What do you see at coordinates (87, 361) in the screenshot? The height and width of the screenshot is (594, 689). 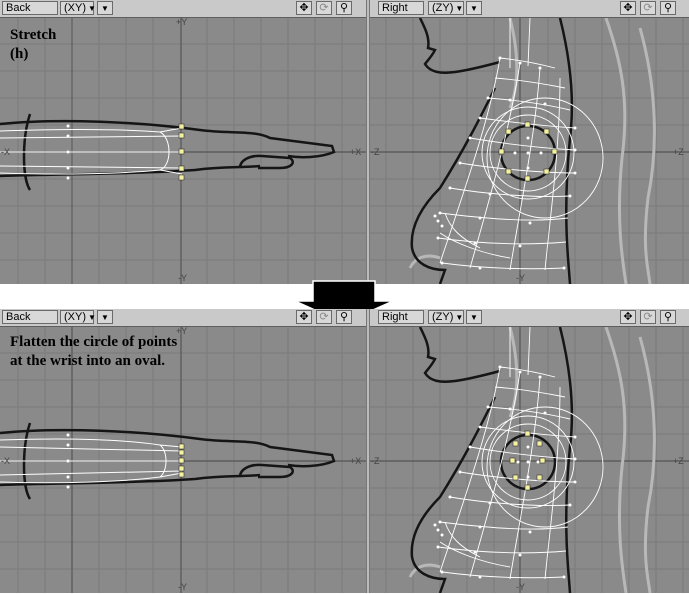 I see `caption-line-2: at the wrist into an oval.` at bounding box center [87, 361].